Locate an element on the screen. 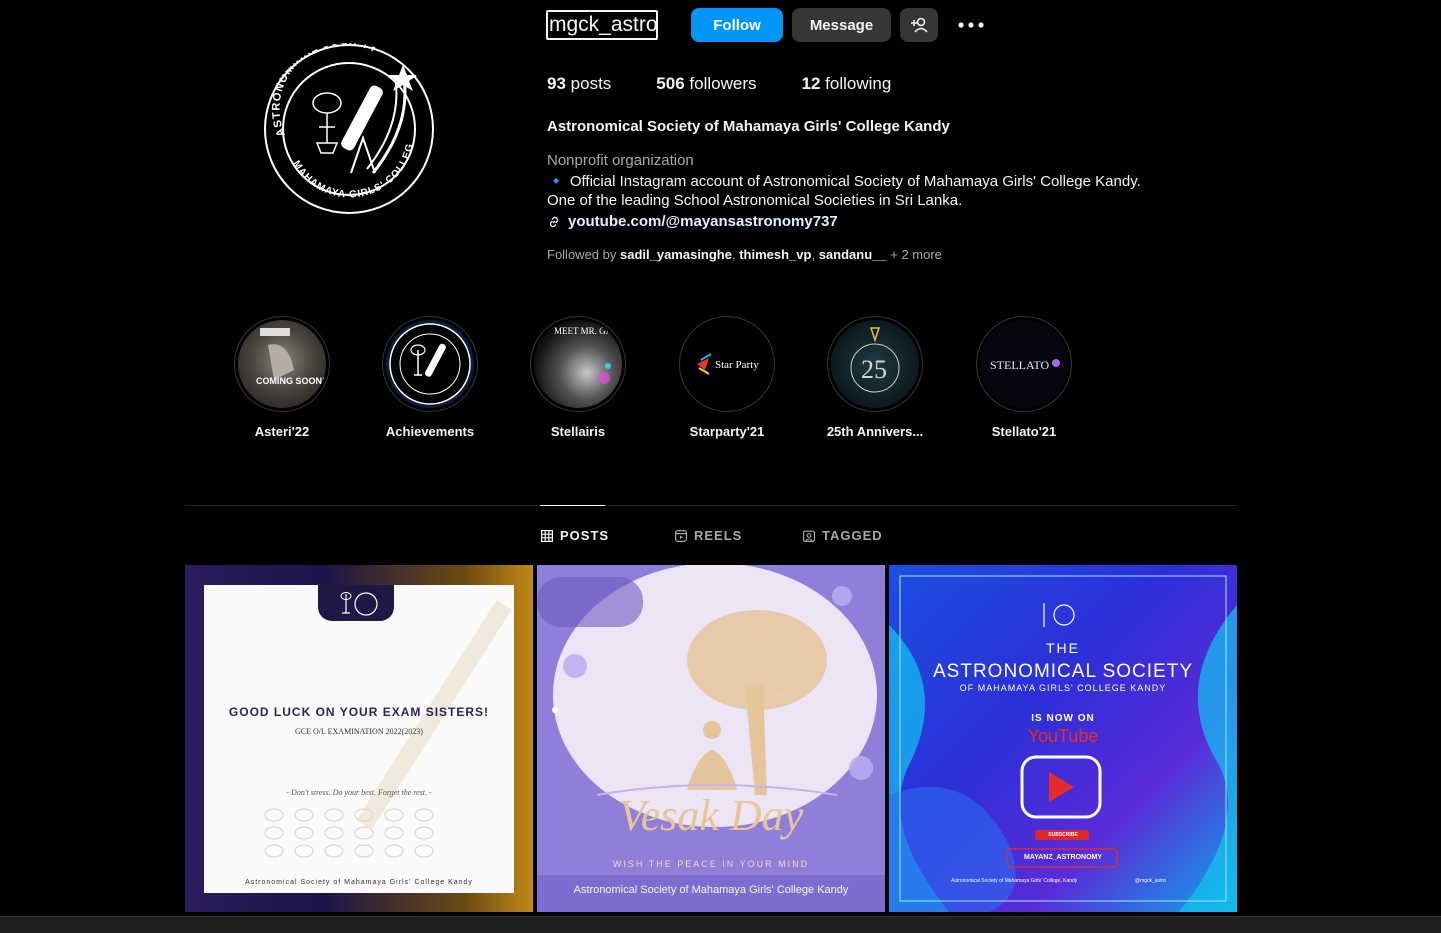 This screenshot has height=933, width=1441. highlight-art-text: MEET MR. GAME is located at coordinates (588, 331).